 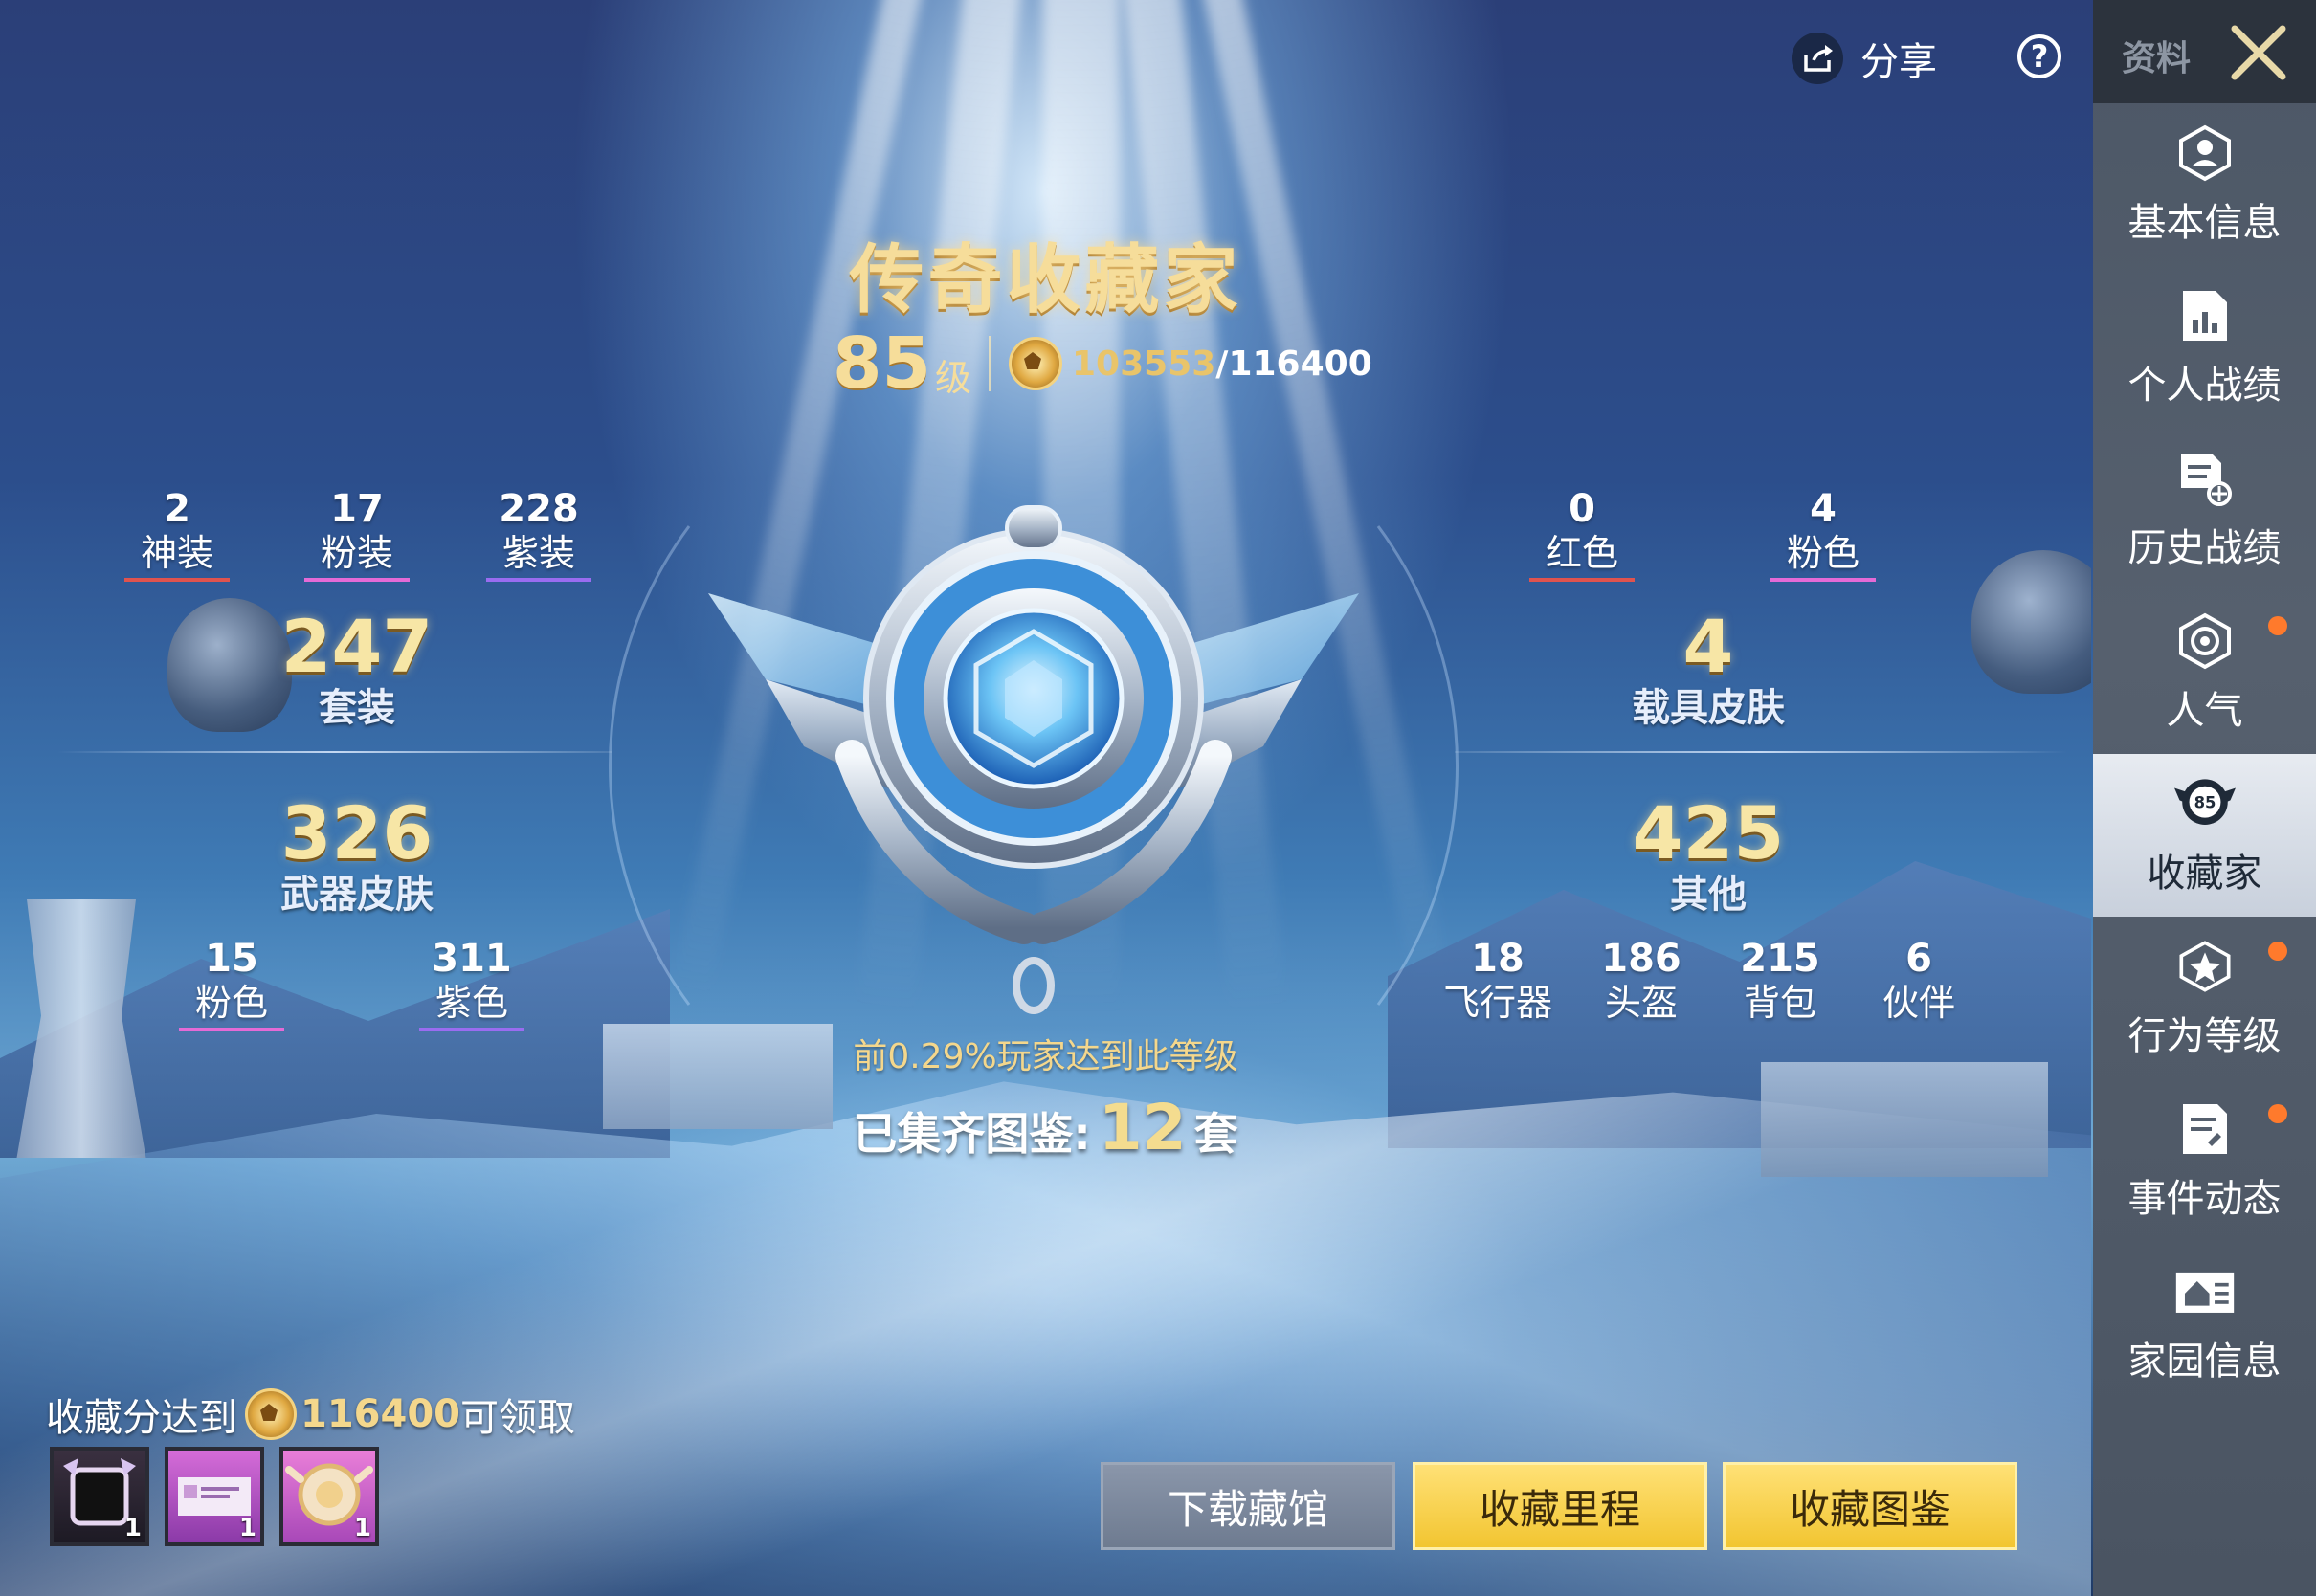 What do you see at coordinates (2039, 56) in the screenshot?
I see `help-button: ?` at bounding box center [2039, 56].